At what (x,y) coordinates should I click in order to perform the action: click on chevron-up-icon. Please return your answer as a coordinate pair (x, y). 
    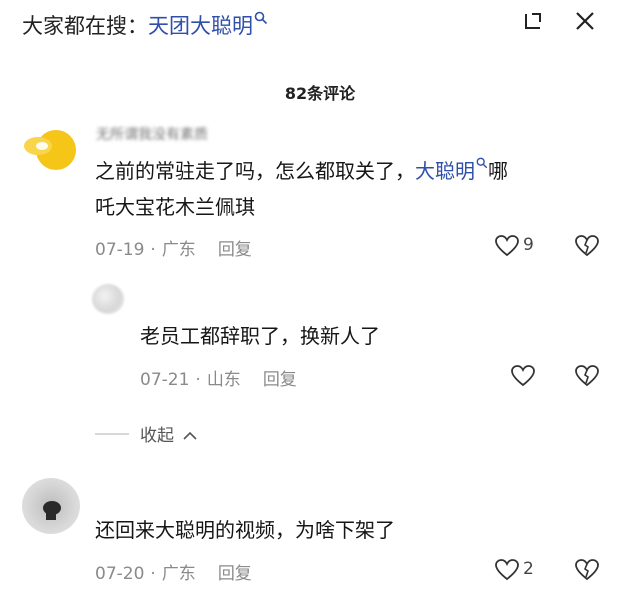
    Looking at the image, I should click on (190, 435).